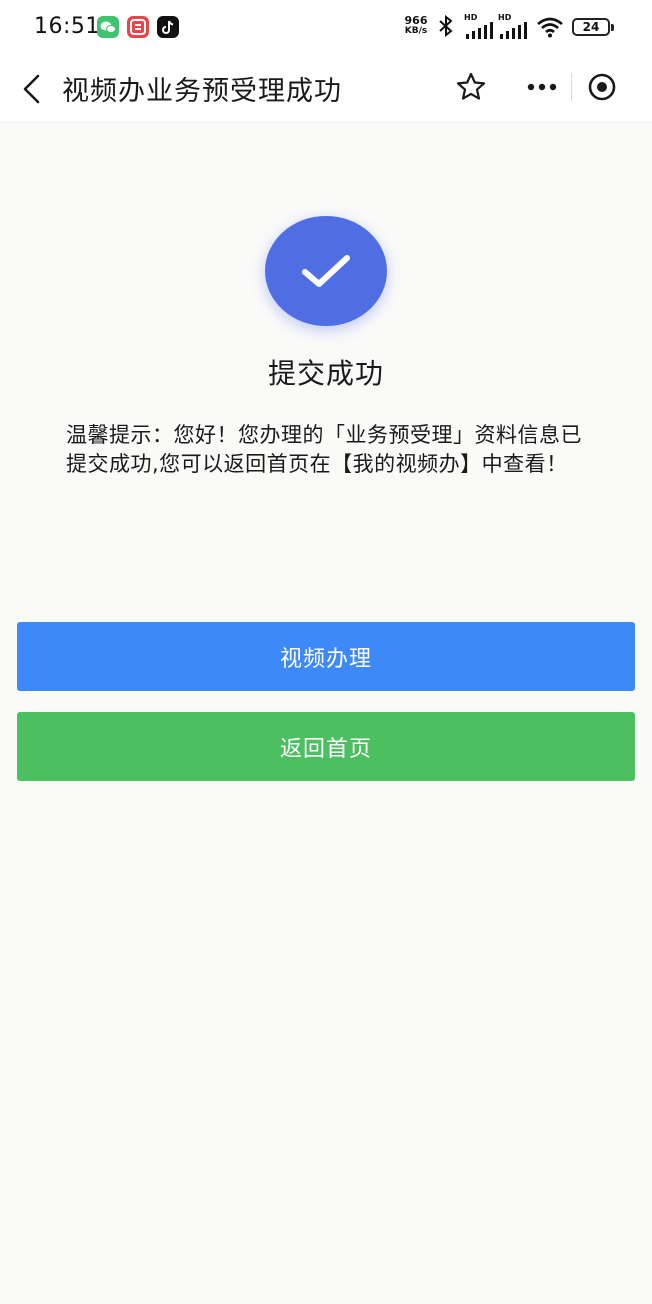 This screenshot has width=652, height=1304. I want to click on return-home-button: 返回首页, so click(326, 746).